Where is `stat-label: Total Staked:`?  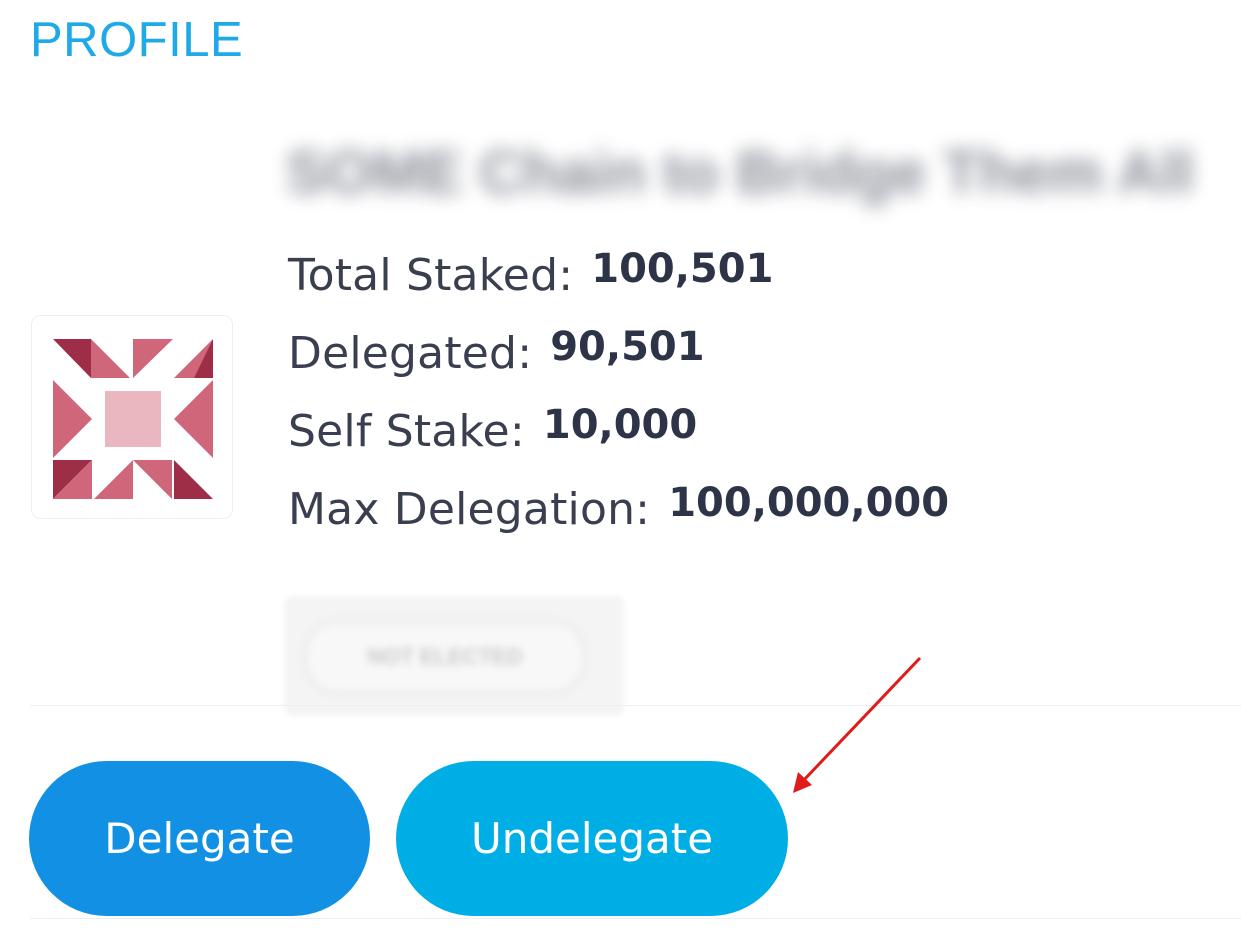 stat-label: Total Staked: is located at coordinates (431, 275).